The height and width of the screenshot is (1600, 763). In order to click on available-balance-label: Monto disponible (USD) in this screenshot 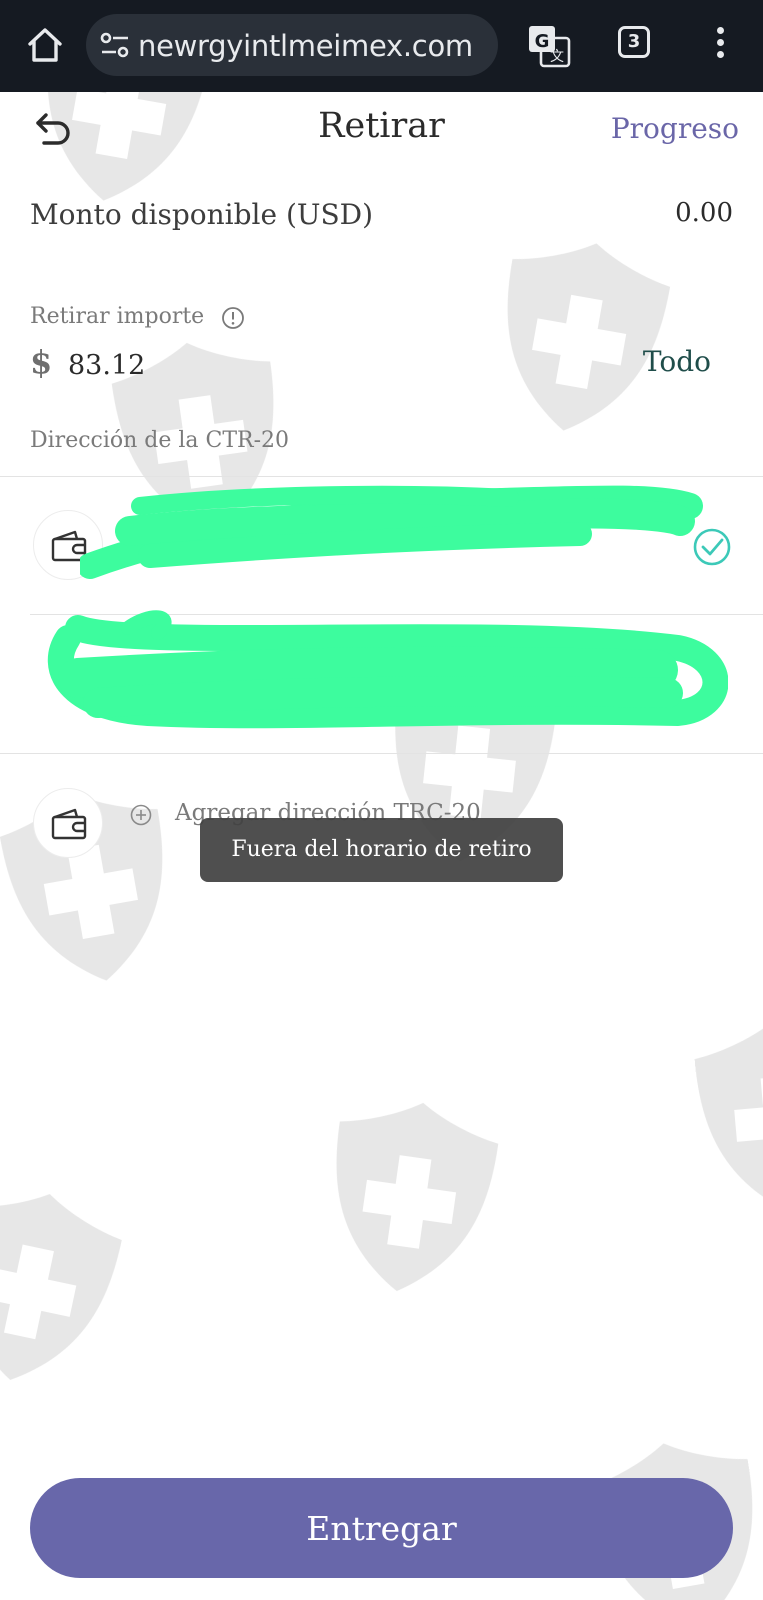, I will do `click(202, 214)`.